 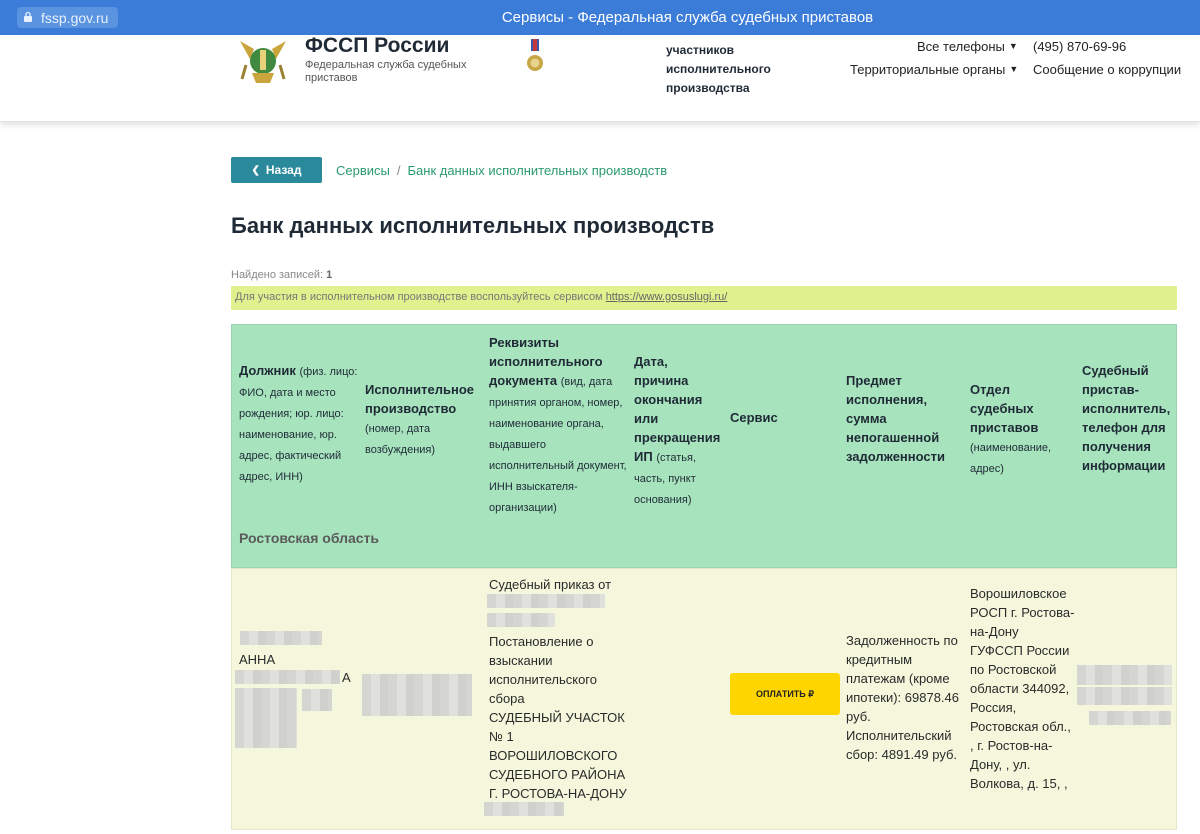 What do you see at coordinates (28, 18) in the screenshot?
I see `lock-icon` at bounding box center [28, 18].